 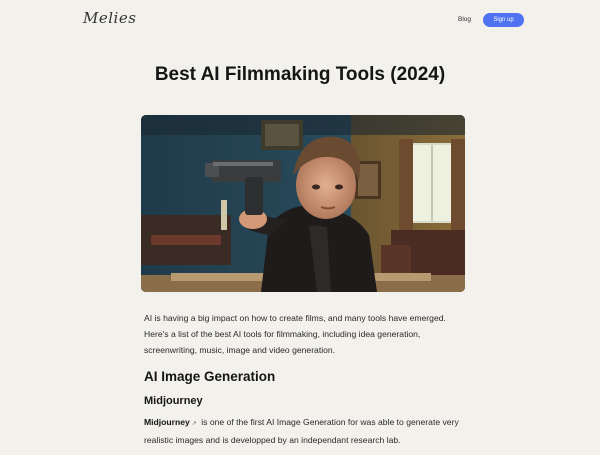 I want to click on signup-button: Sign up, so click(x=503, y=20).